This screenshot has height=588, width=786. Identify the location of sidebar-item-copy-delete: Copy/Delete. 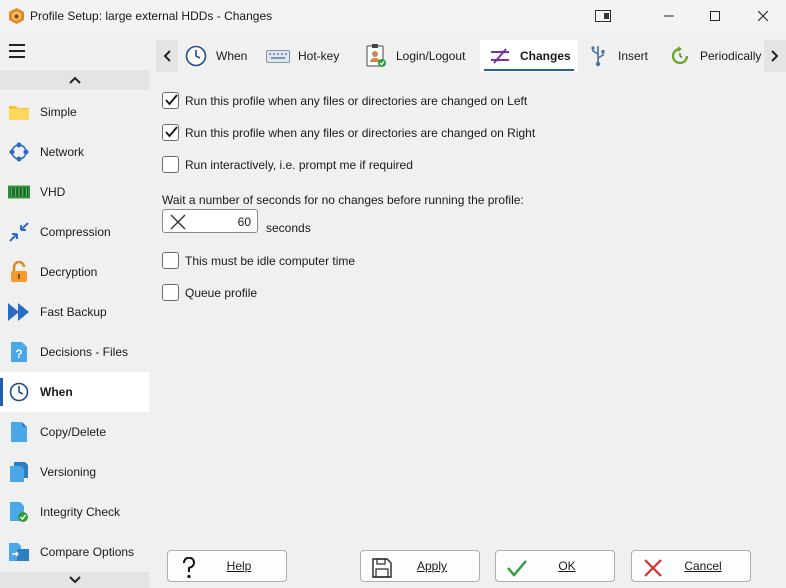
(74, 432).